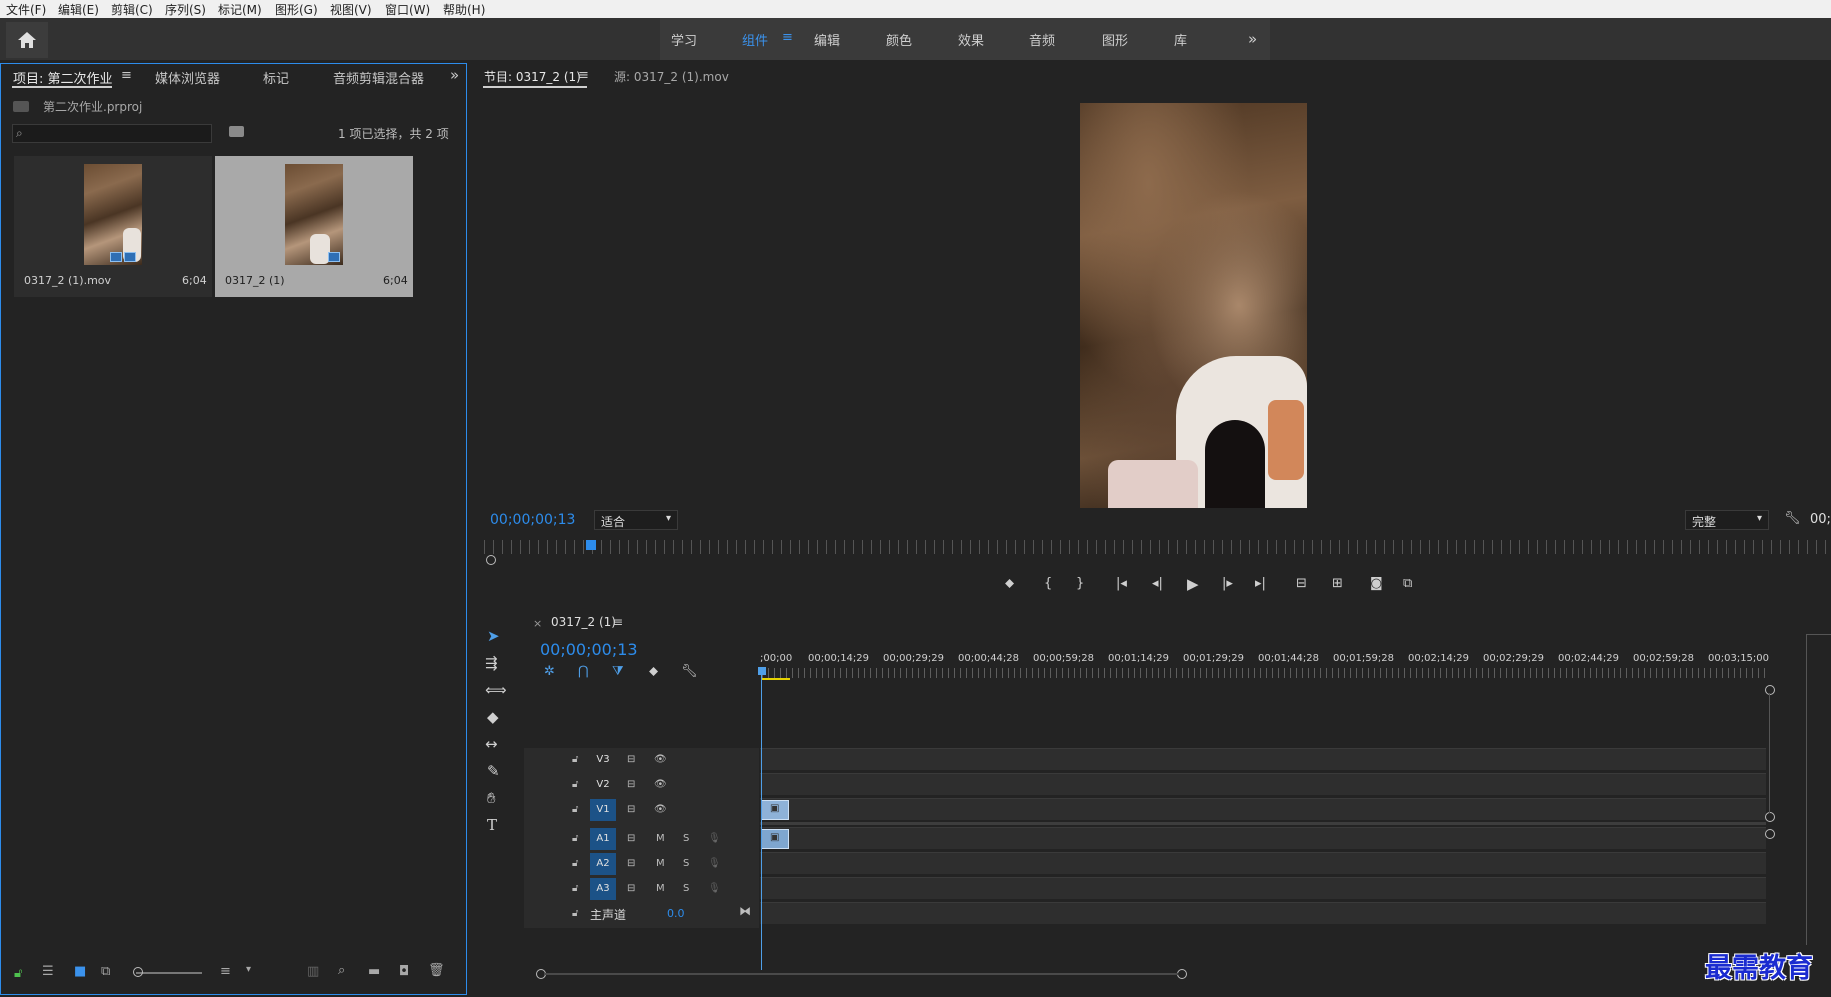 The width and height of the screenshot is (1831, 997). What do you see at coordinates (276, 77) in the screenshot?
I see `tab-markers: 标记` at bounding box center [276, 77].